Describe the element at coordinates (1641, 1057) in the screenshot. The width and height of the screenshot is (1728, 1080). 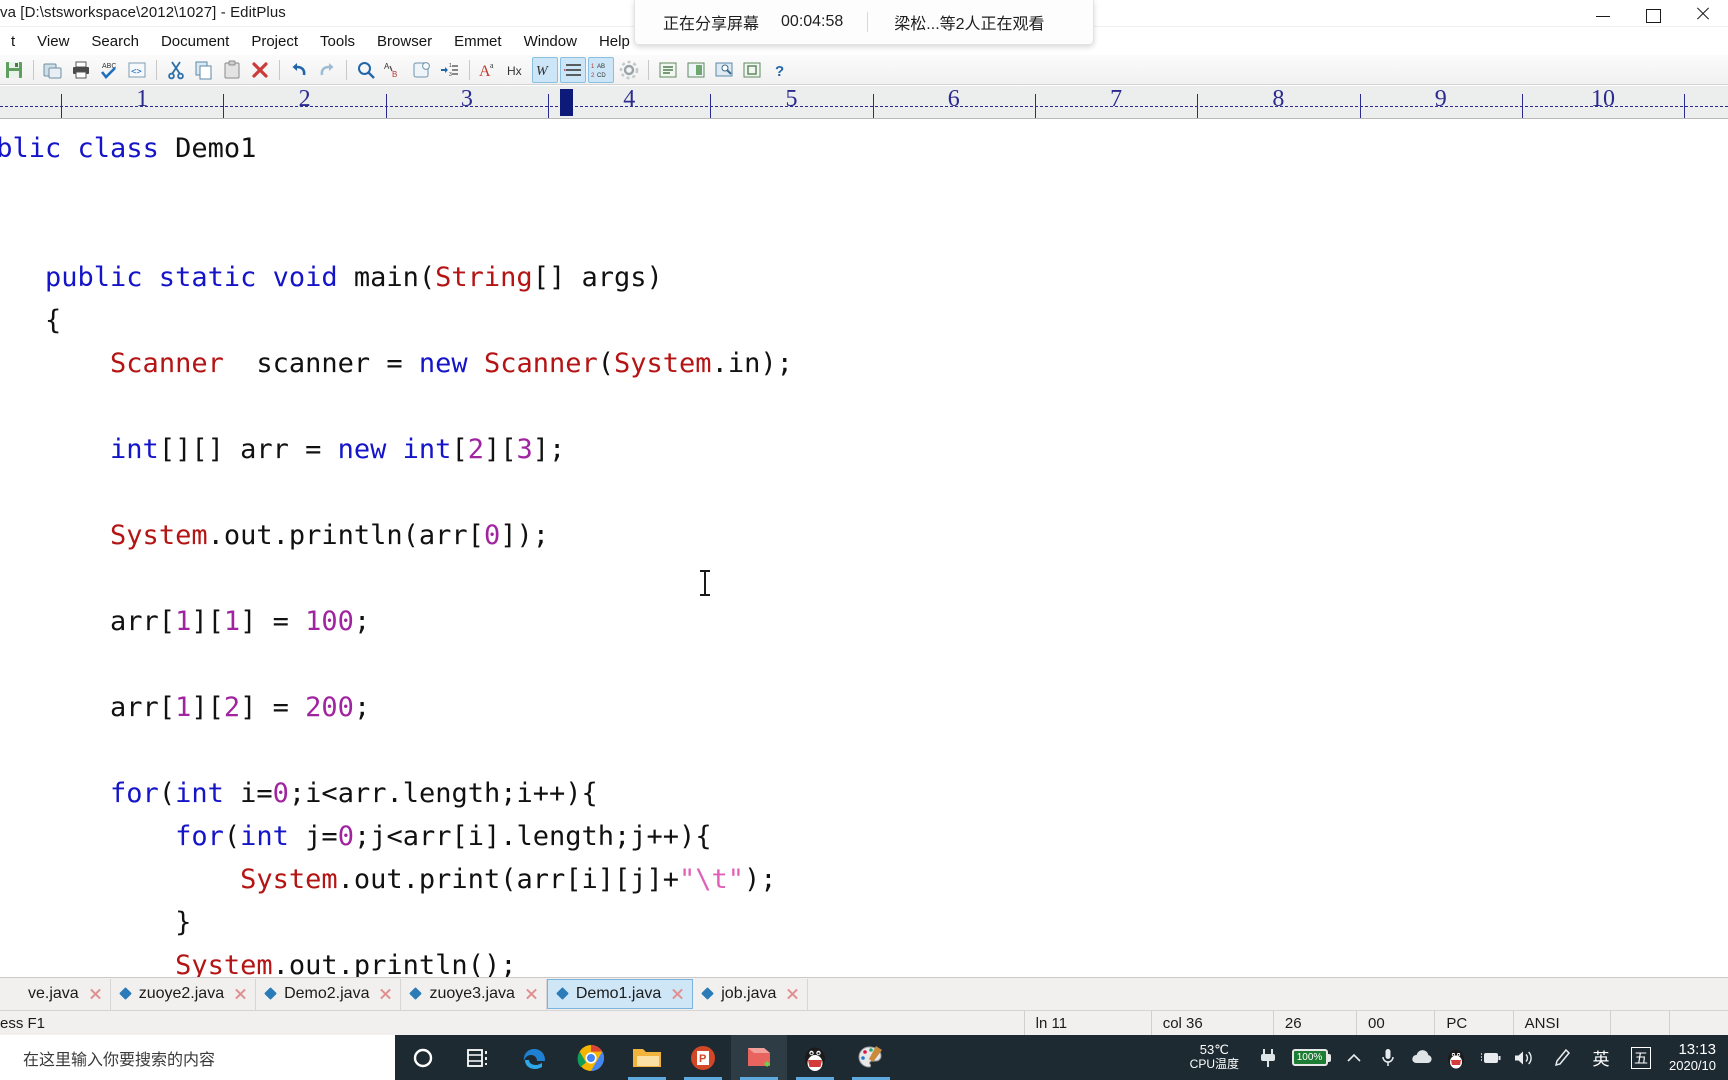
I see `ime-mode-indicator: 五` at that location.